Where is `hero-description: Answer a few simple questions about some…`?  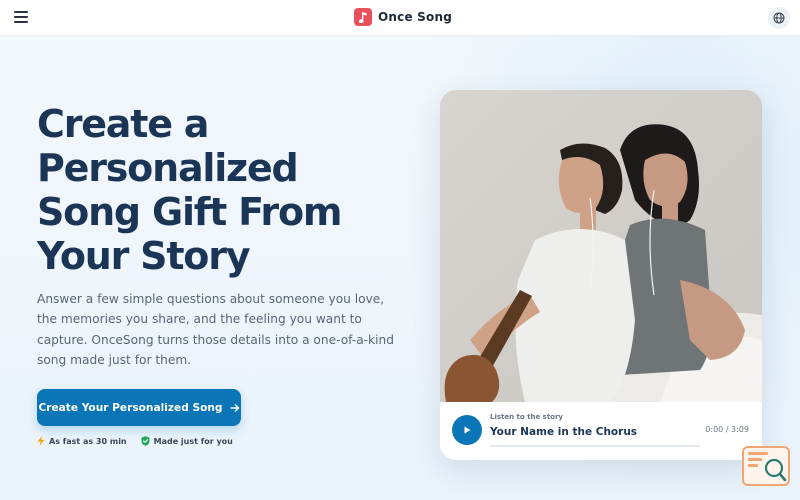 hero-description: Answer a few simple questions about some… is located at coordinates (215, 329).